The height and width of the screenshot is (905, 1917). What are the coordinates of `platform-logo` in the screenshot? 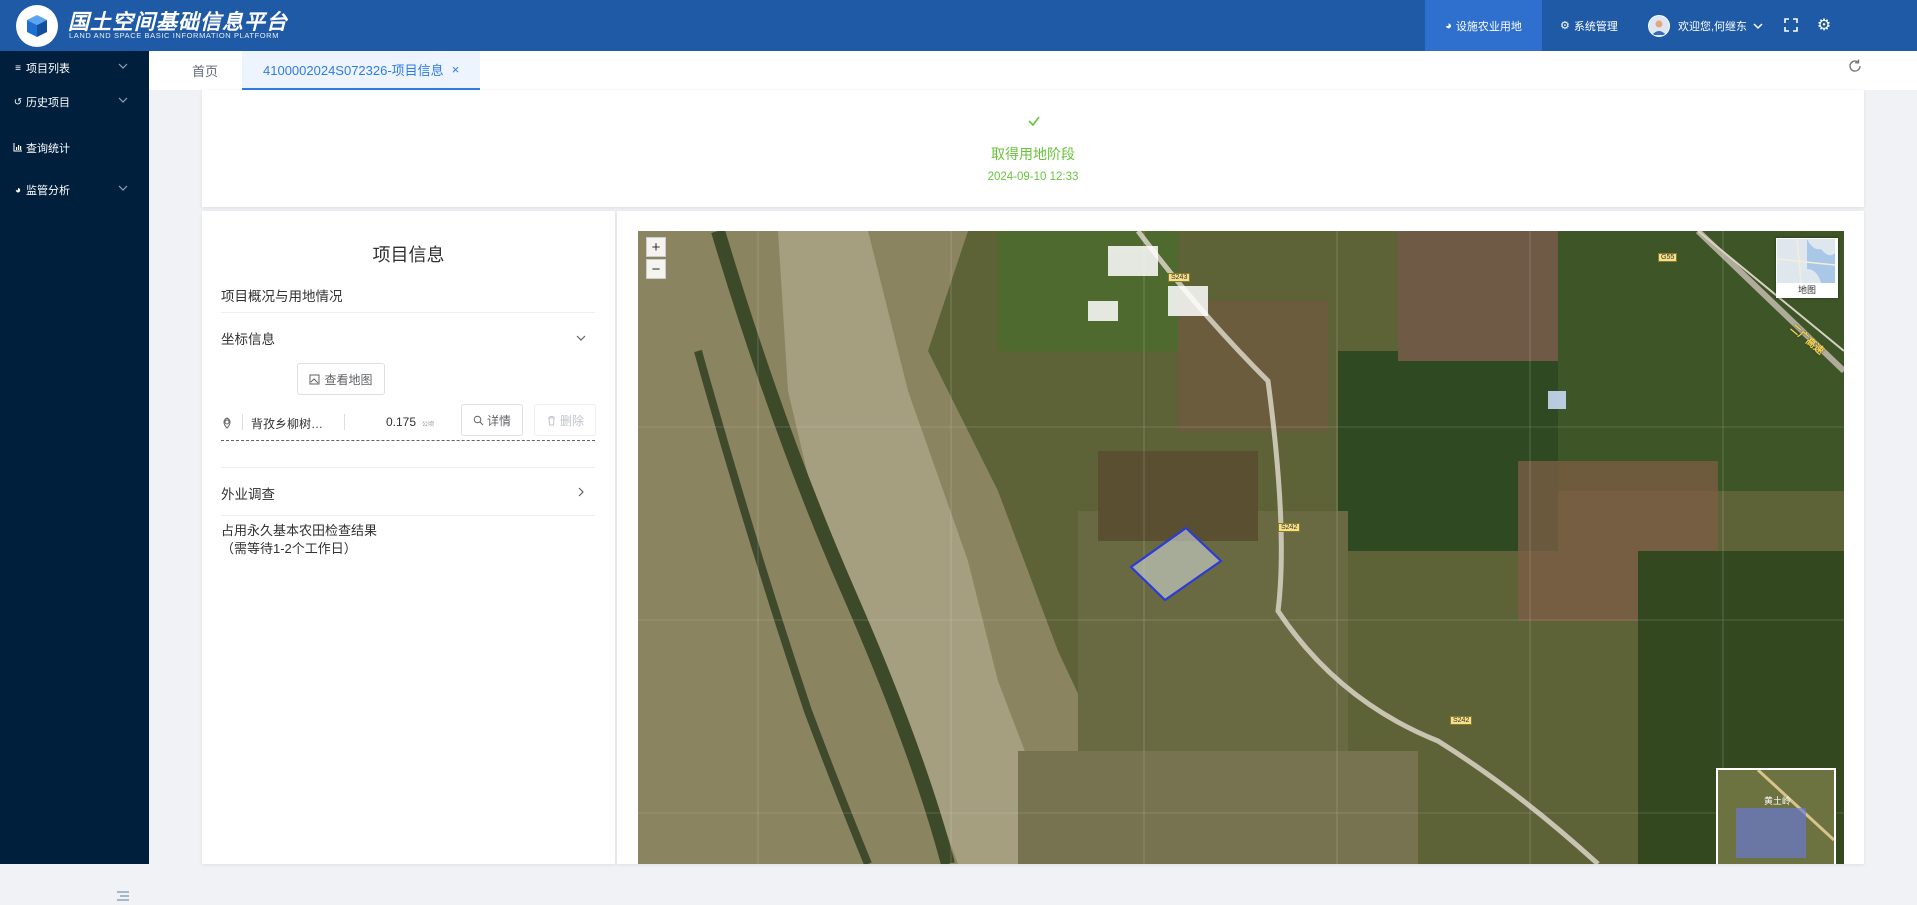 It's located at (37, 26).